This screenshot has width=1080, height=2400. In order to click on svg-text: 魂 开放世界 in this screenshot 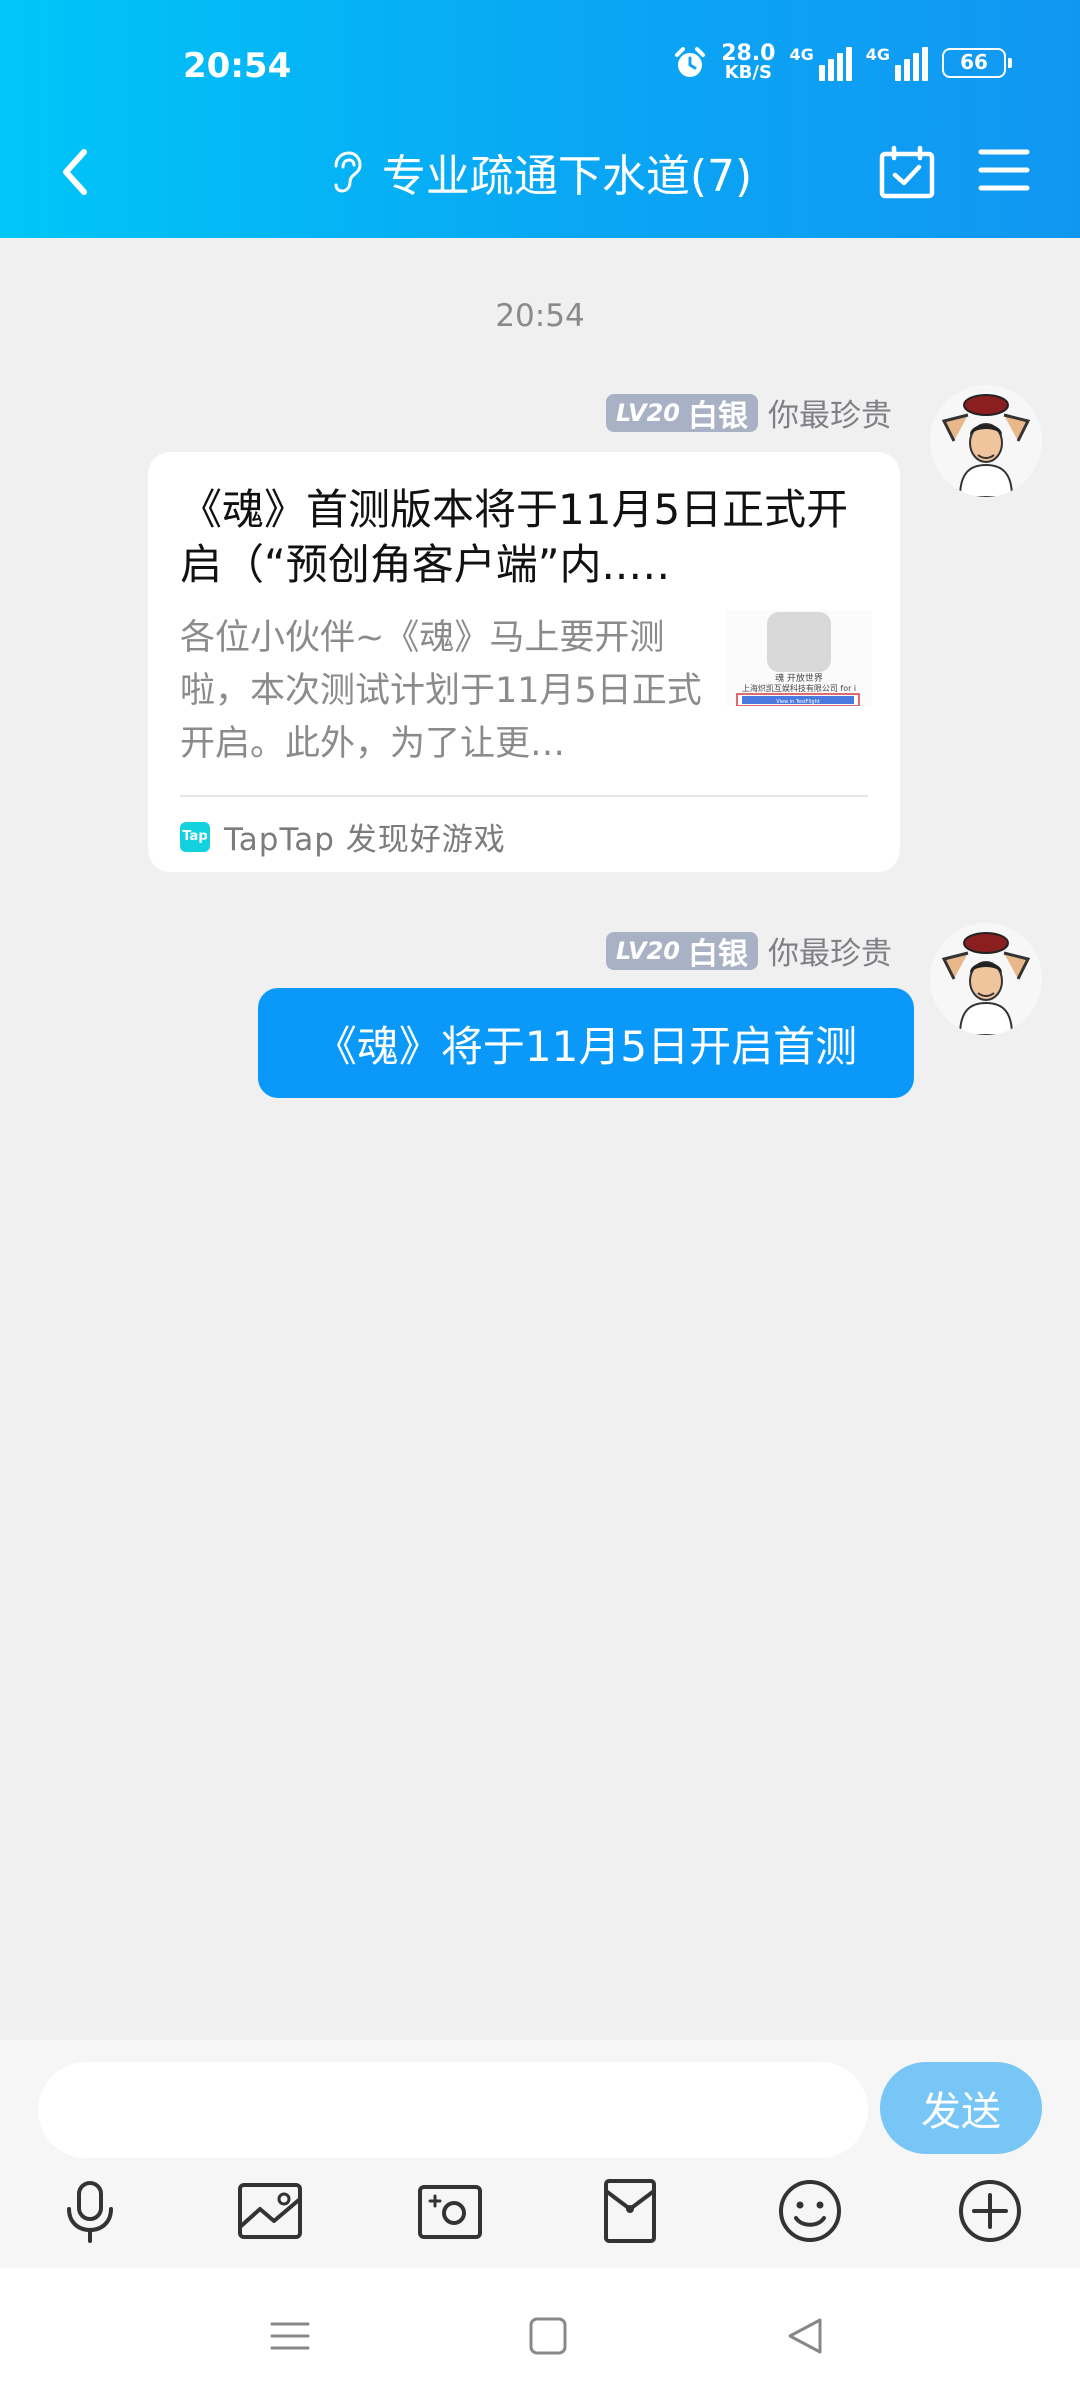, I will do `click(799, 678)`.